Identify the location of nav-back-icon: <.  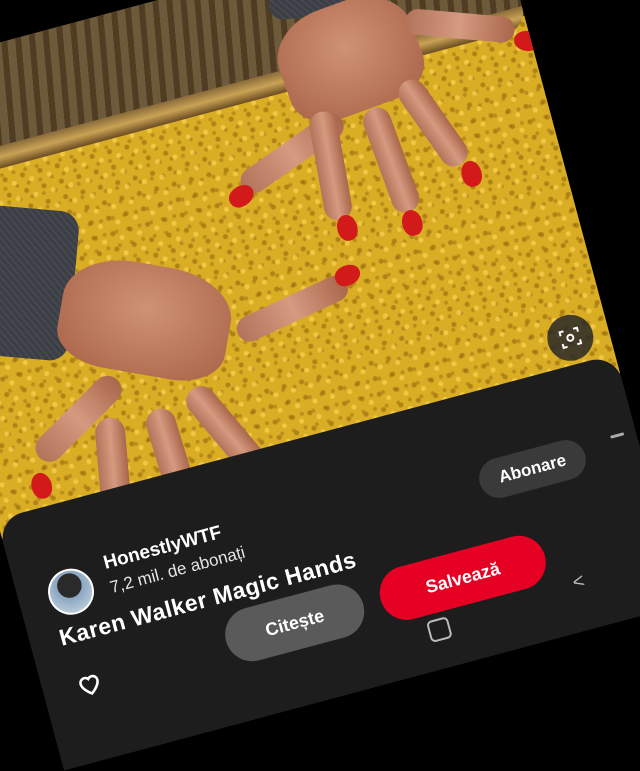
(578, 582).